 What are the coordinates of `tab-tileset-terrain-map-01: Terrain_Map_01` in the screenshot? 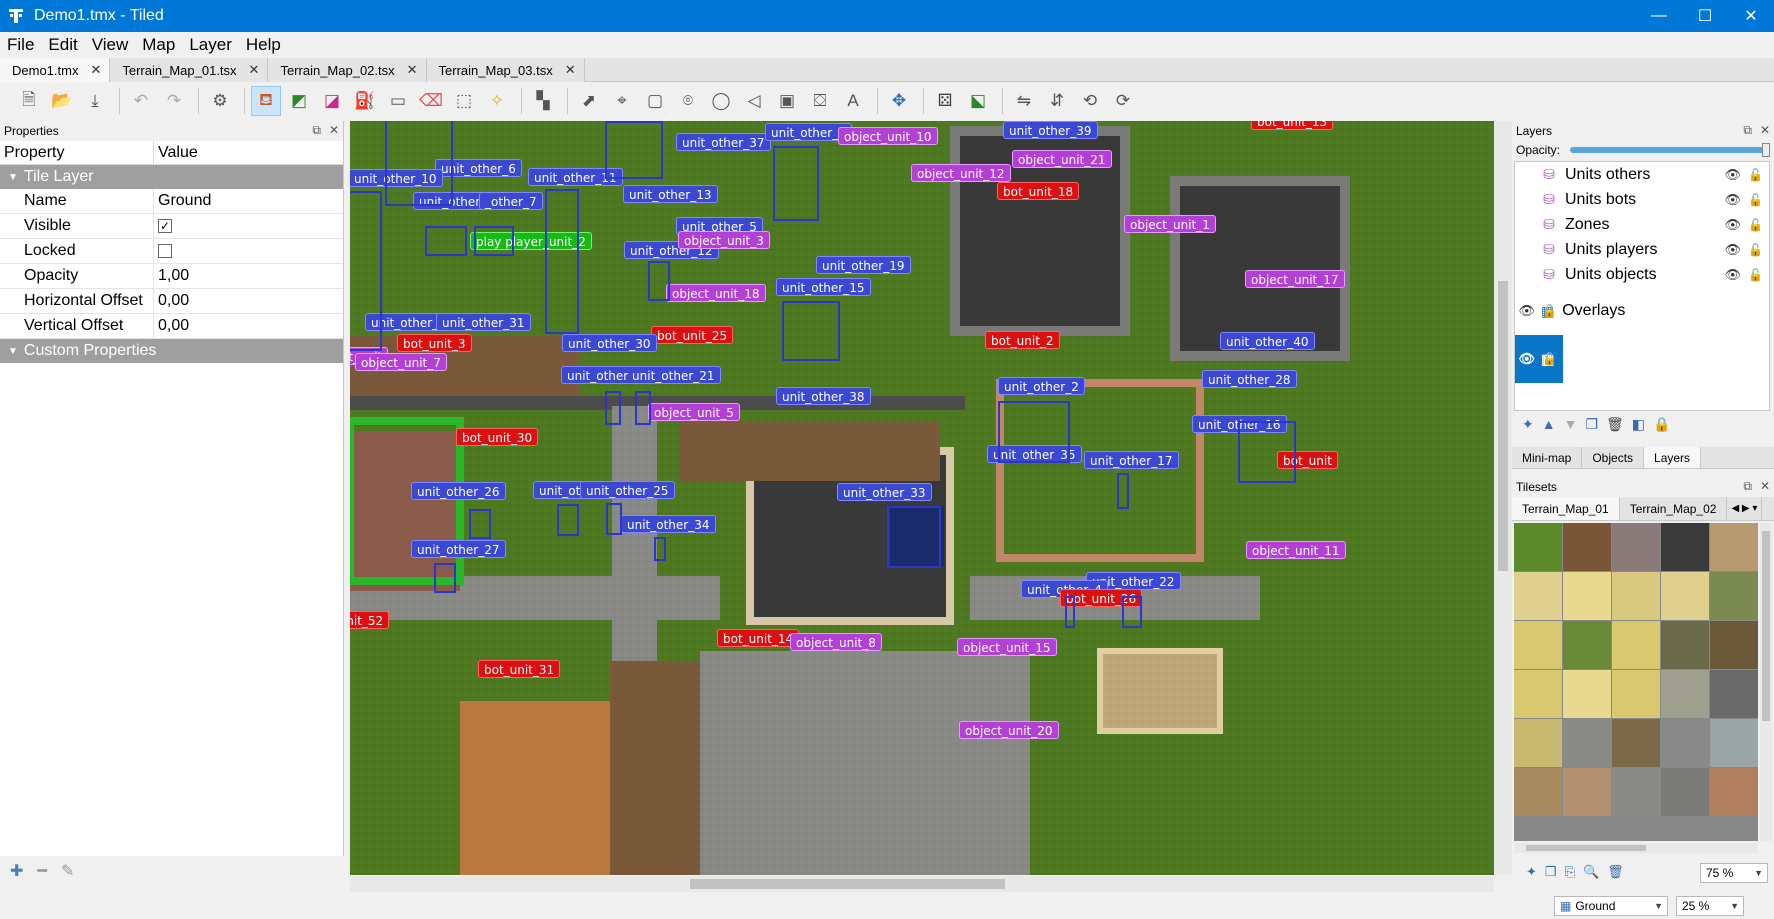 It's located at (1566, 508).